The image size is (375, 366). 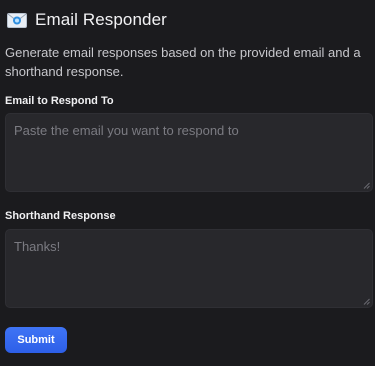 What do you see at coordinates (17, 20) in the screenshot?
I see `email-envelope-icon` at bounding box center [17, 20].